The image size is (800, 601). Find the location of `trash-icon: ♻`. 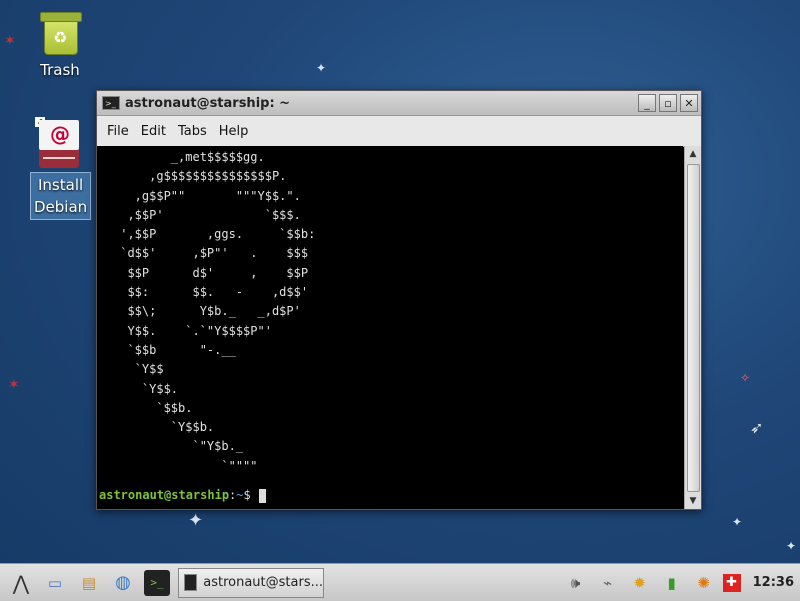

trash-icon: ♻ is located at coordinates (61, 32).